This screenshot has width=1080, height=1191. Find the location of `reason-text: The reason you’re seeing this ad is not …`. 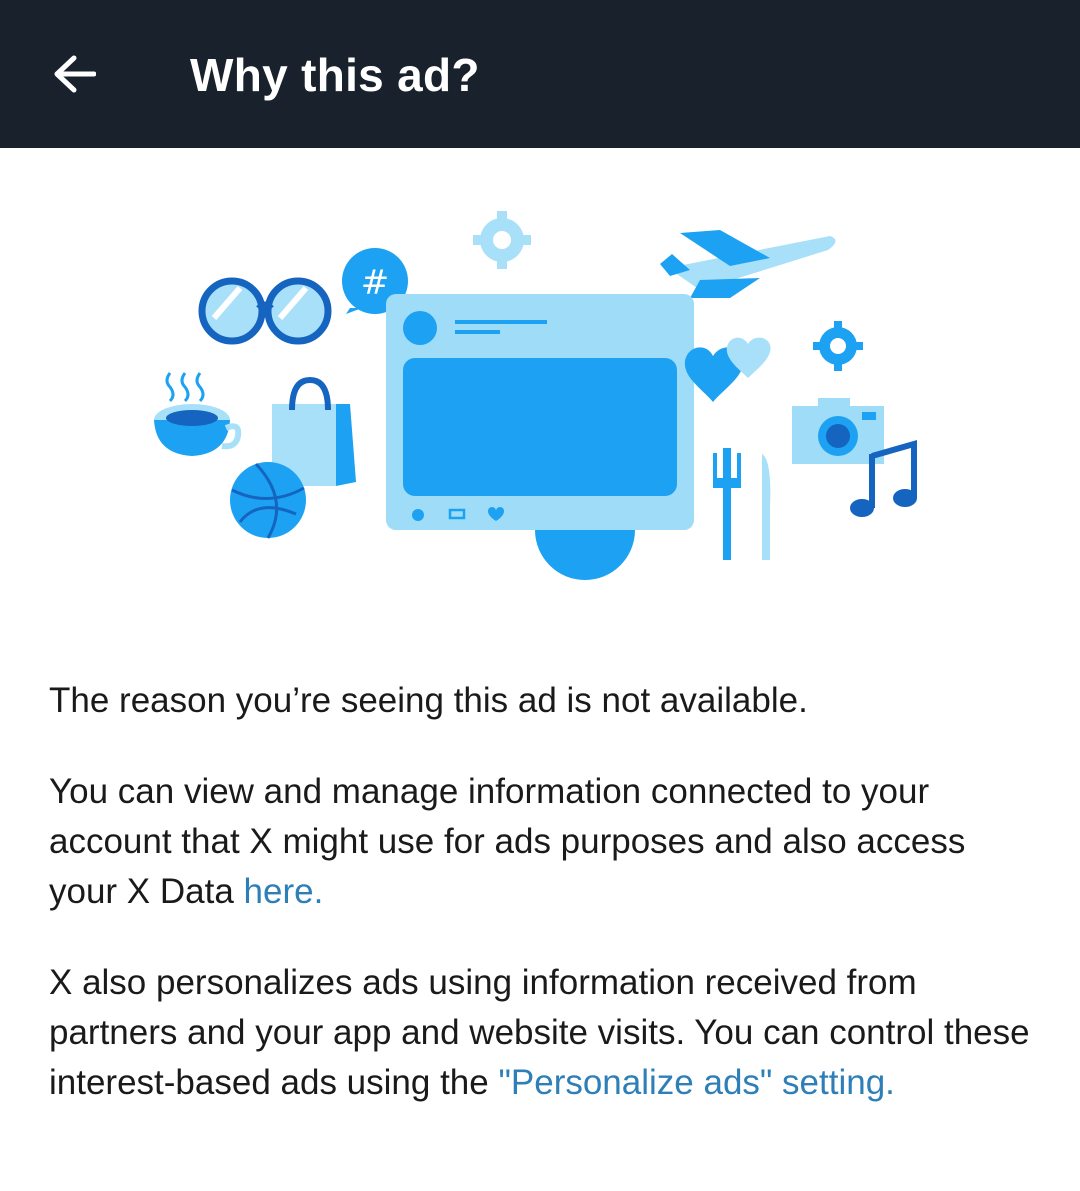

reason-text: The reason you’re seeing this ad is not … is located at coordinates (428, 700).